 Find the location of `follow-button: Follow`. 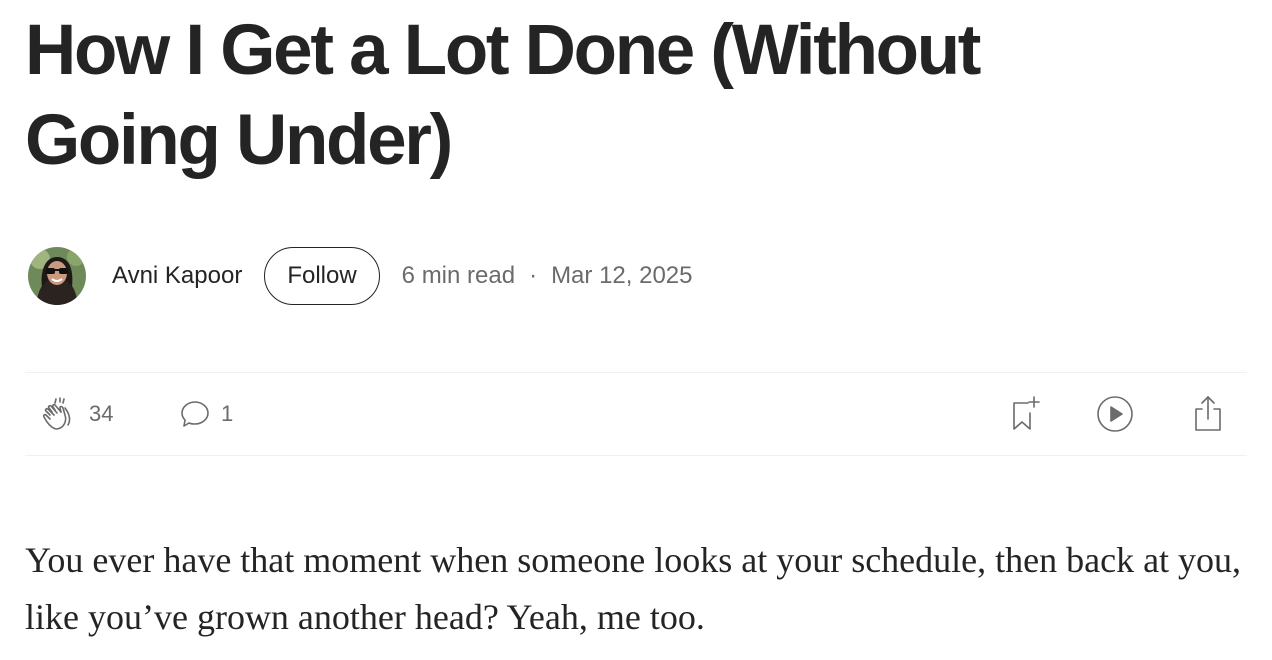

follow-button: Follow is located at coordinates (322, 276).